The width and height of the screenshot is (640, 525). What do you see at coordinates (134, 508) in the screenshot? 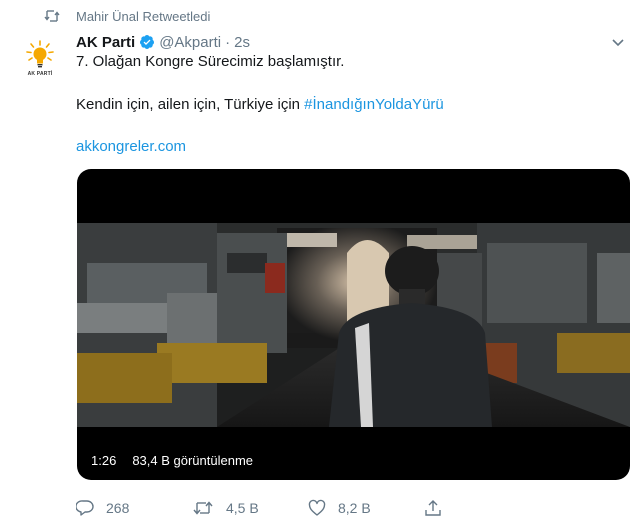
I see `reply-button: 268` at bounding box center [134, 508].